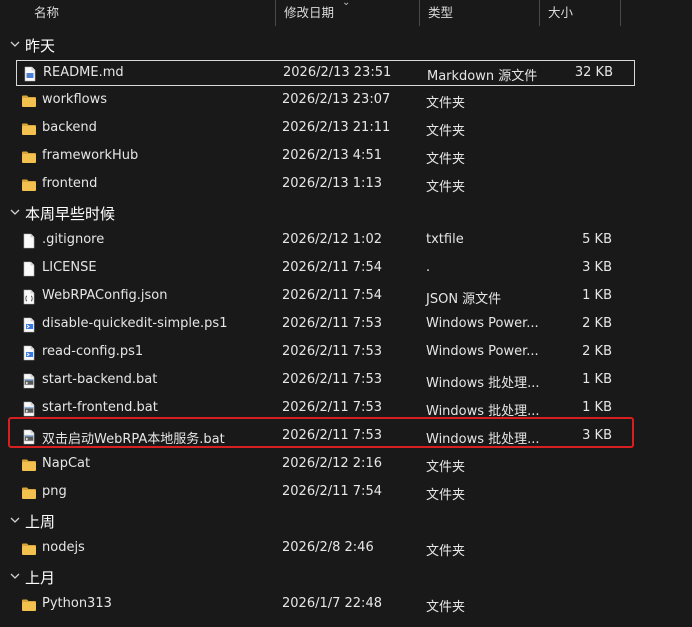 This screenshot has width=692, height=627. I want to click on group-title: 上月, so click(40, 578).